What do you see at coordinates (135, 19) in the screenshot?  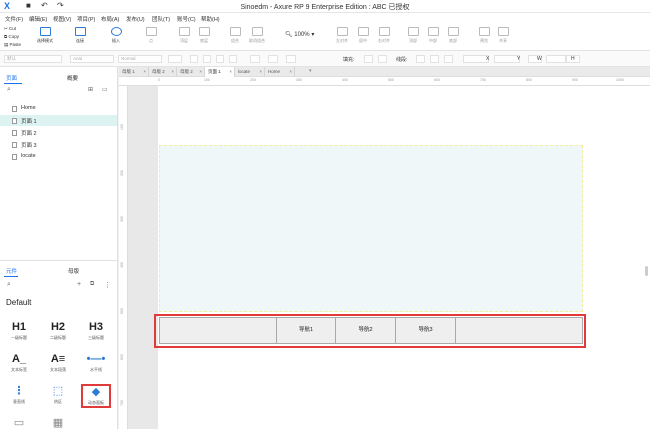 I see `menu-publish: 发布(U)` at bounding box center [135, 19].